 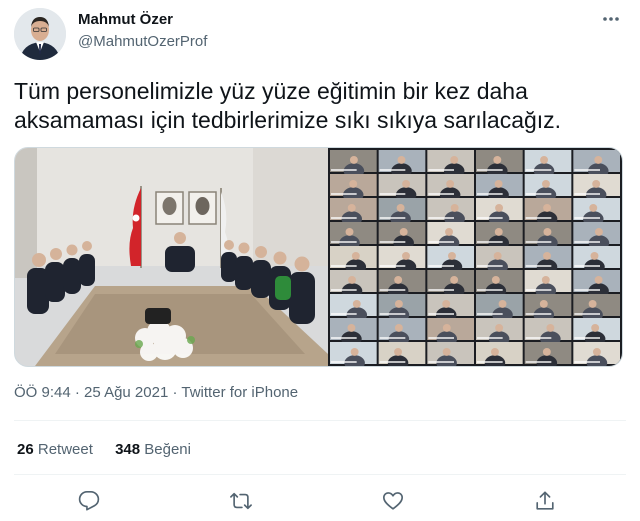 I want to click on retweets-stat: 26 Retweet, so click(x=57, y=449).